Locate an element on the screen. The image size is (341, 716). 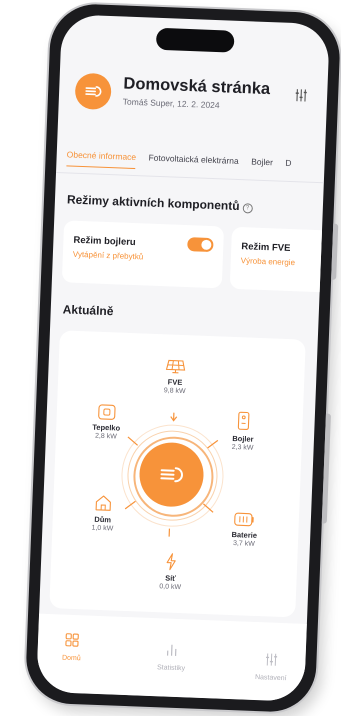
side-button-upper is located at coordinates (335, 251).